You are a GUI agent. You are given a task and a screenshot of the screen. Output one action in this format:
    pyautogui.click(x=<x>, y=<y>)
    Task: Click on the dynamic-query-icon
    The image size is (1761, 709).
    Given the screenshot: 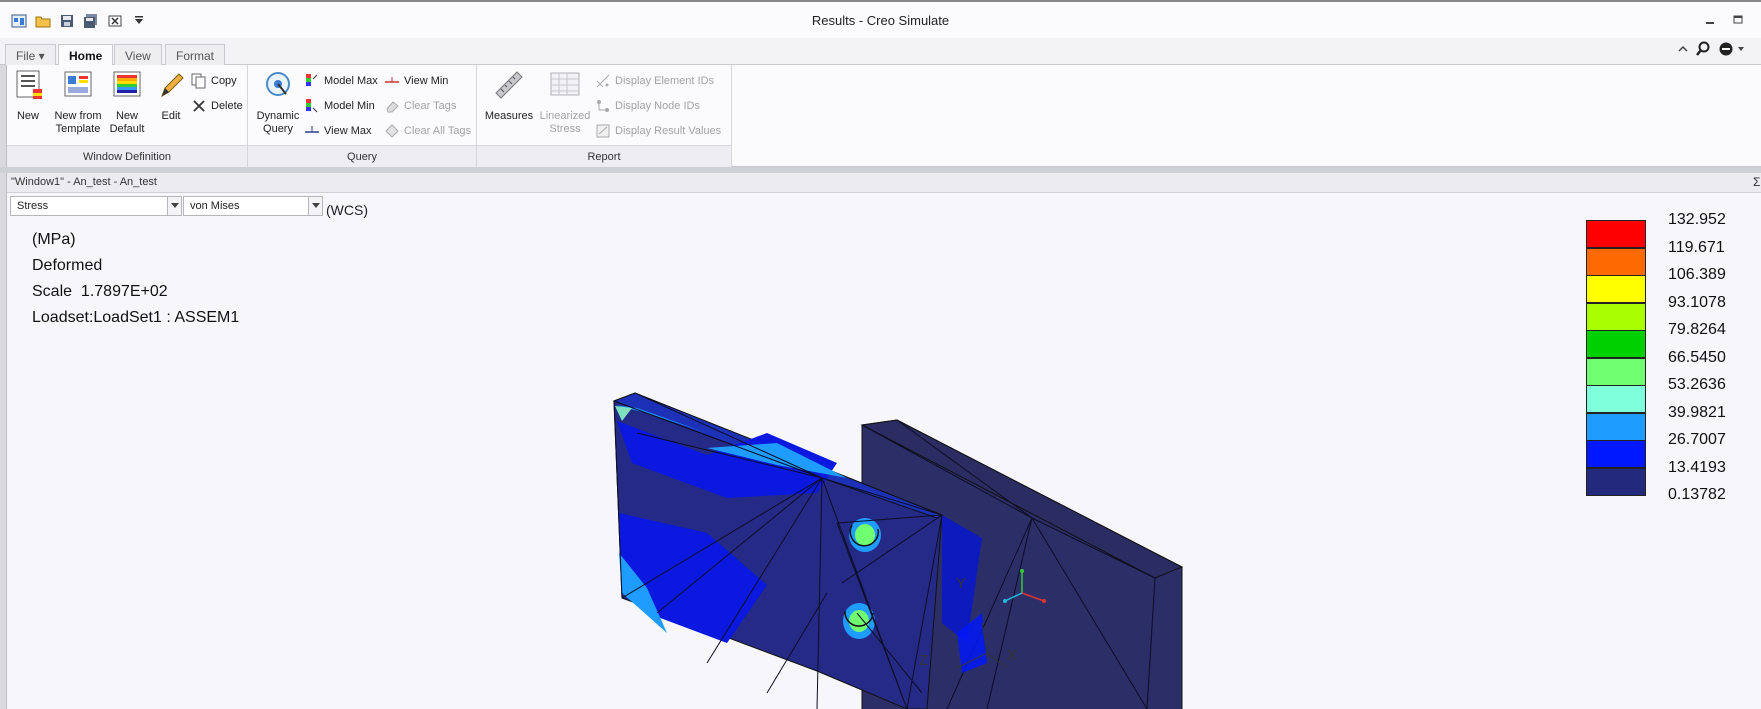 What is the action you would take?
    pyautogui.click(x=278, y=84)
    